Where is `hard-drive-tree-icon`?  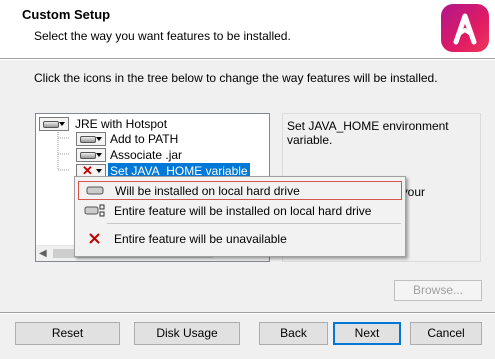 hard-drive-tree-icon is located at coordinates (94, 210).